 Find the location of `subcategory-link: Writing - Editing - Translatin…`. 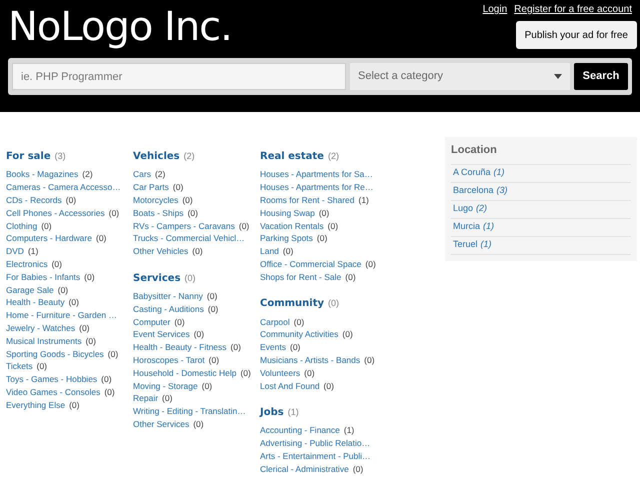

subcategory-link: Writing - Editing - Translatin… is located at coordinates (189, 411).